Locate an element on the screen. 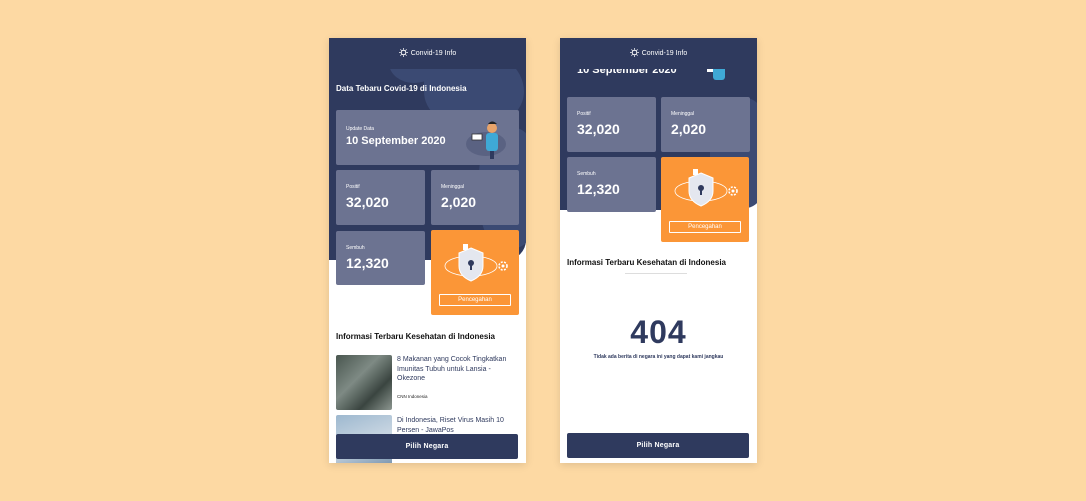 This screenshot has width=1086, height=501. update-date: 10 September 2020 is located at coordinates (396, 141).